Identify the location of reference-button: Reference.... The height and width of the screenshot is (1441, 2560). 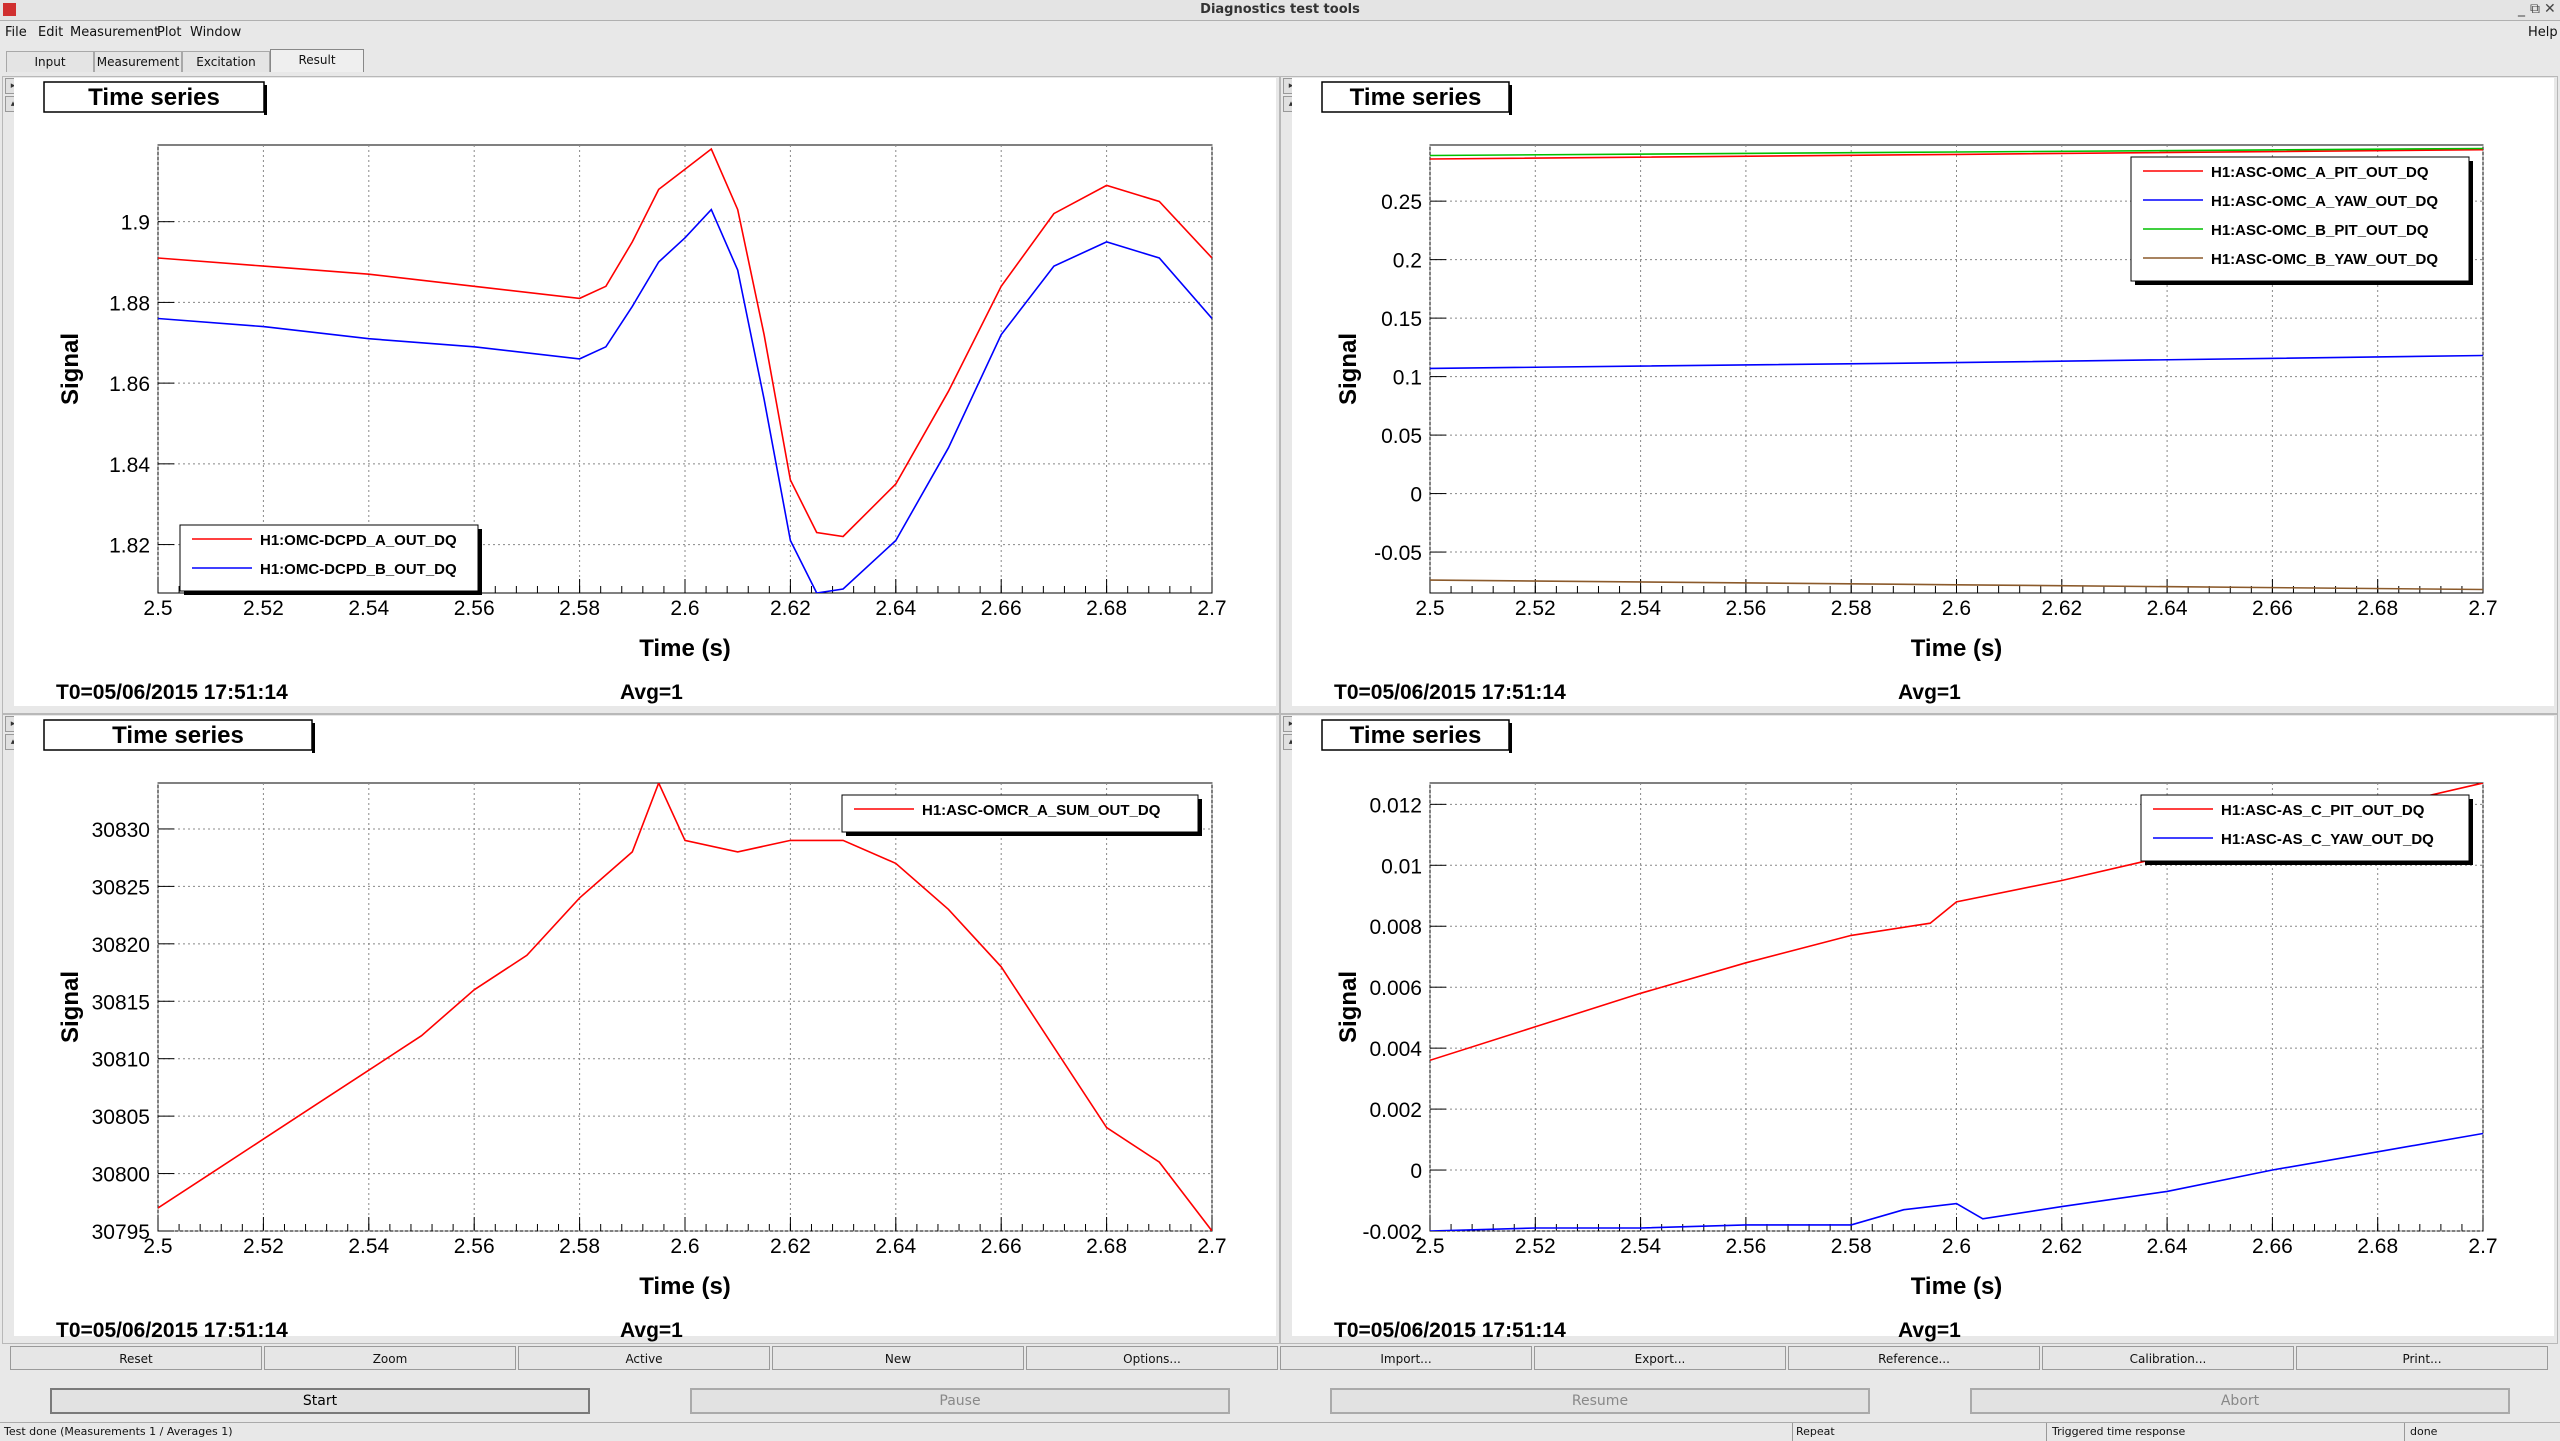
(1914, 1358).